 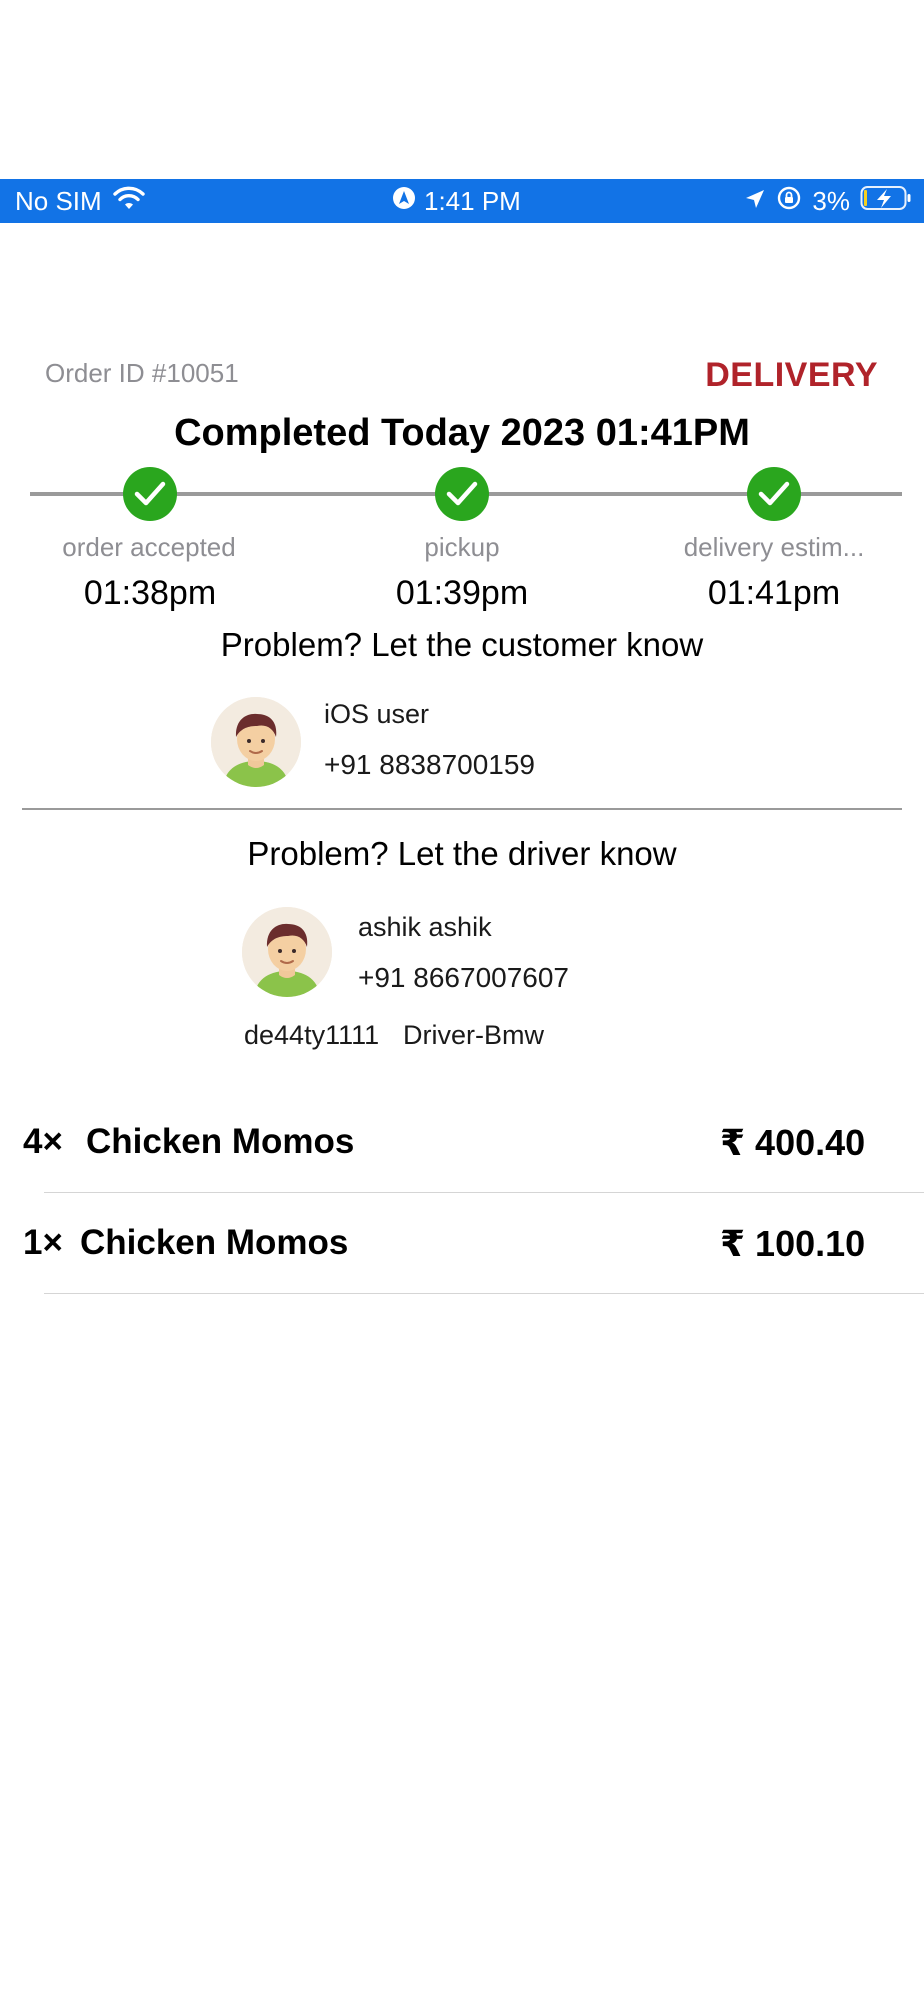 What do you see at coordinates (774, 494) in the screenshot?
I see `delivery-check-icon` at bounding box center [774, 494].